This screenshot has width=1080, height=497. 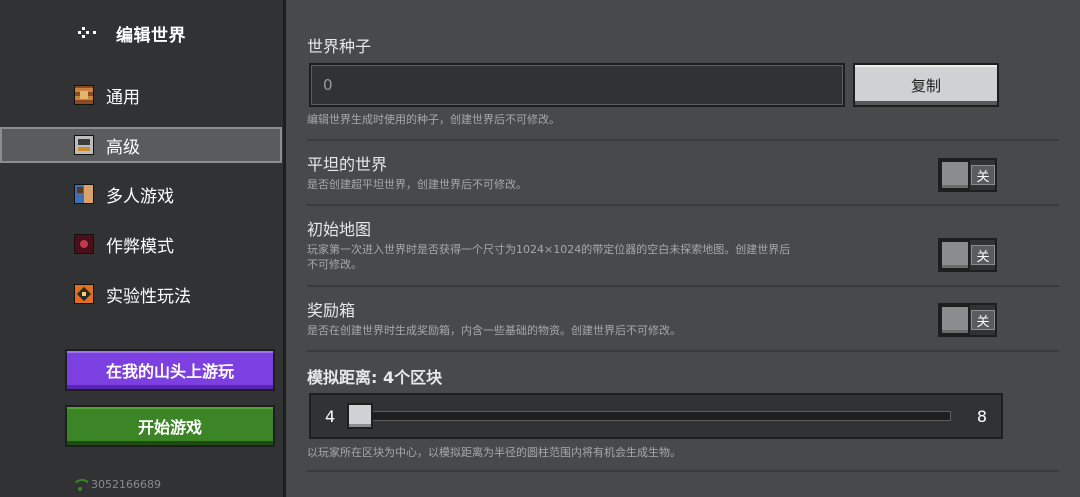 What do you see at coordinates (84, 194) in the screenshot?
I see `multiplayer-icon` at bounding box center [84, 194].